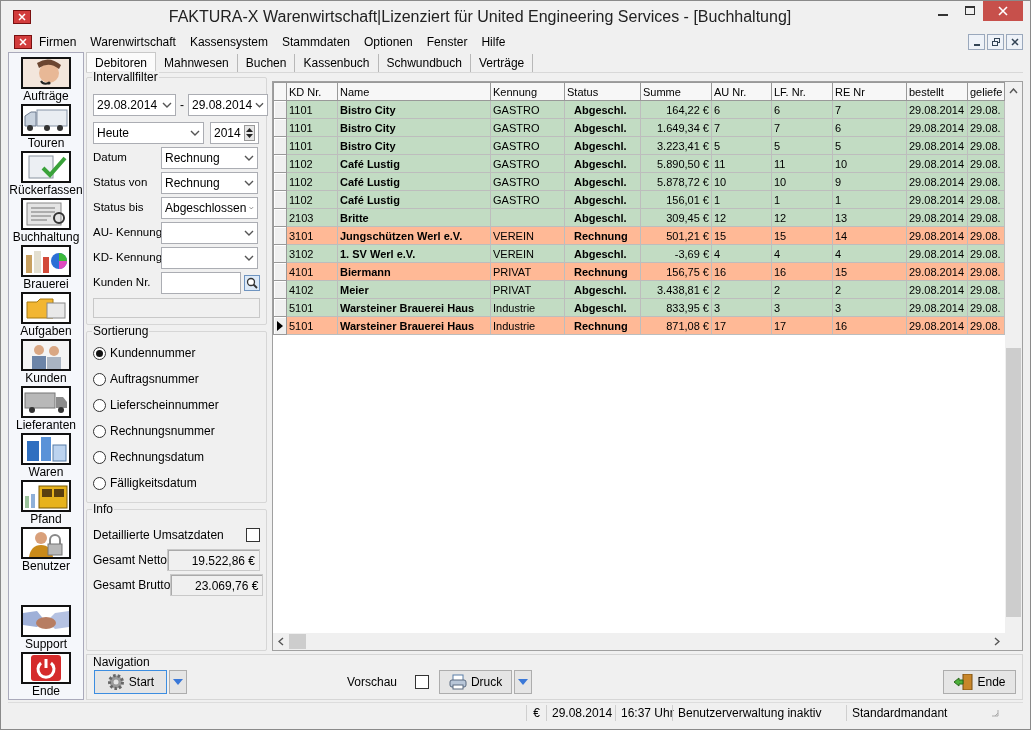 The image size is (1031, 730). What do you see at coordinates (995, 42) in the screenshot?
I see `mdi-restore-button` at bounding box center [995, 42].